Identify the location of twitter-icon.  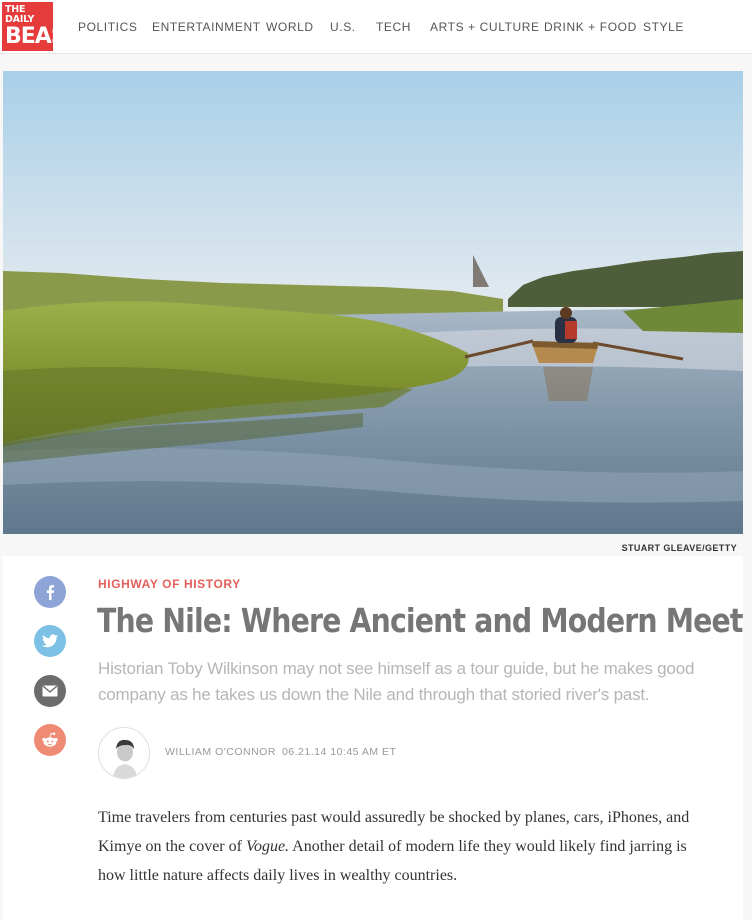
(50, 641).